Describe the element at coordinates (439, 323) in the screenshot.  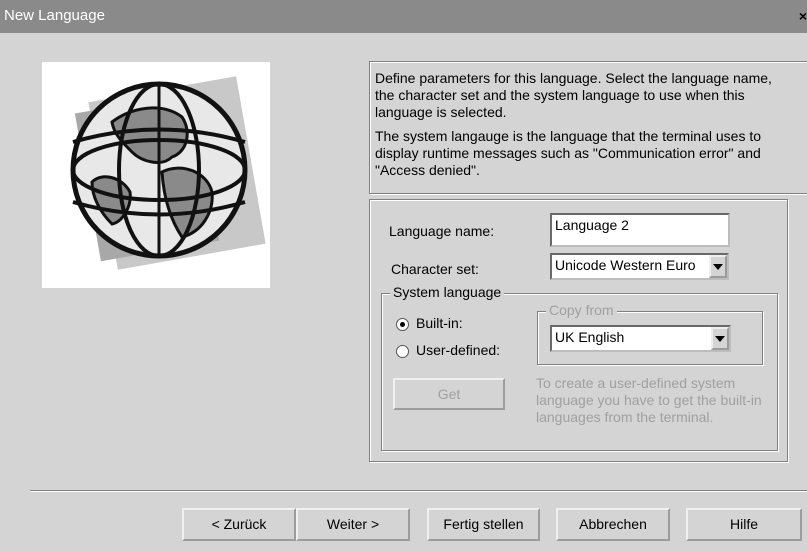
I see `builtin-label: Built-in:` at that location.